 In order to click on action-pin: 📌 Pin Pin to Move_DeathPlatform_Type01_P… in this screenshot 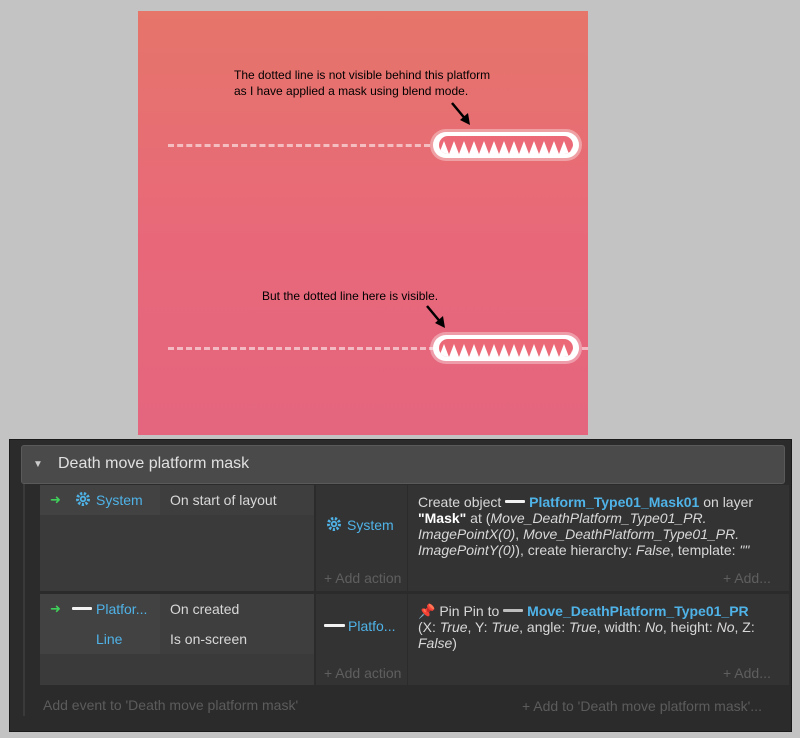, I will do `click(598, 627)`.